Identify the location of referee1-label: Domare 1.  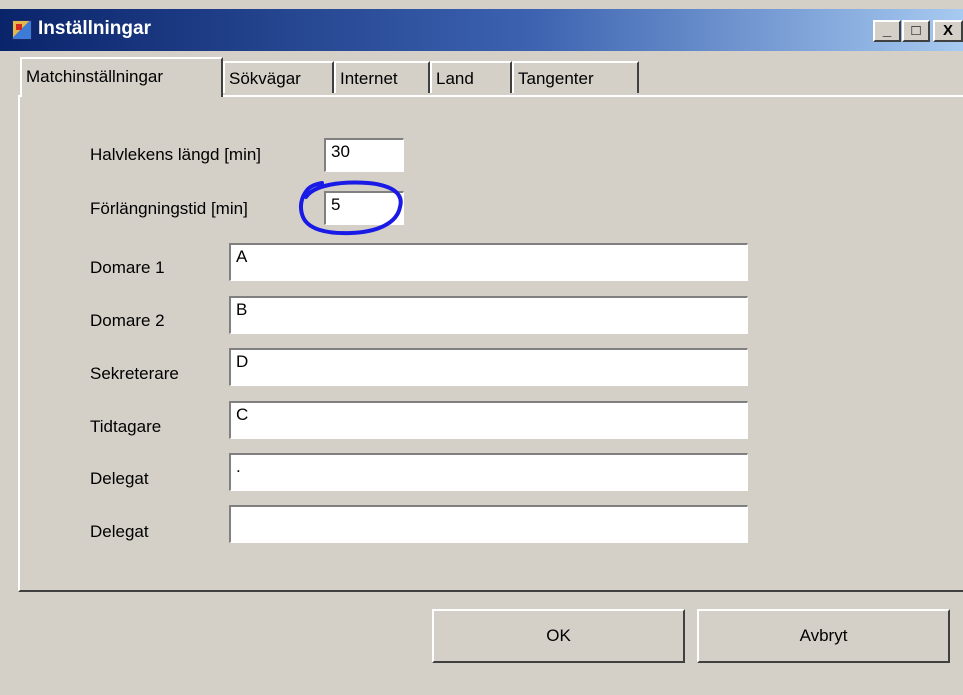
(127, 267).